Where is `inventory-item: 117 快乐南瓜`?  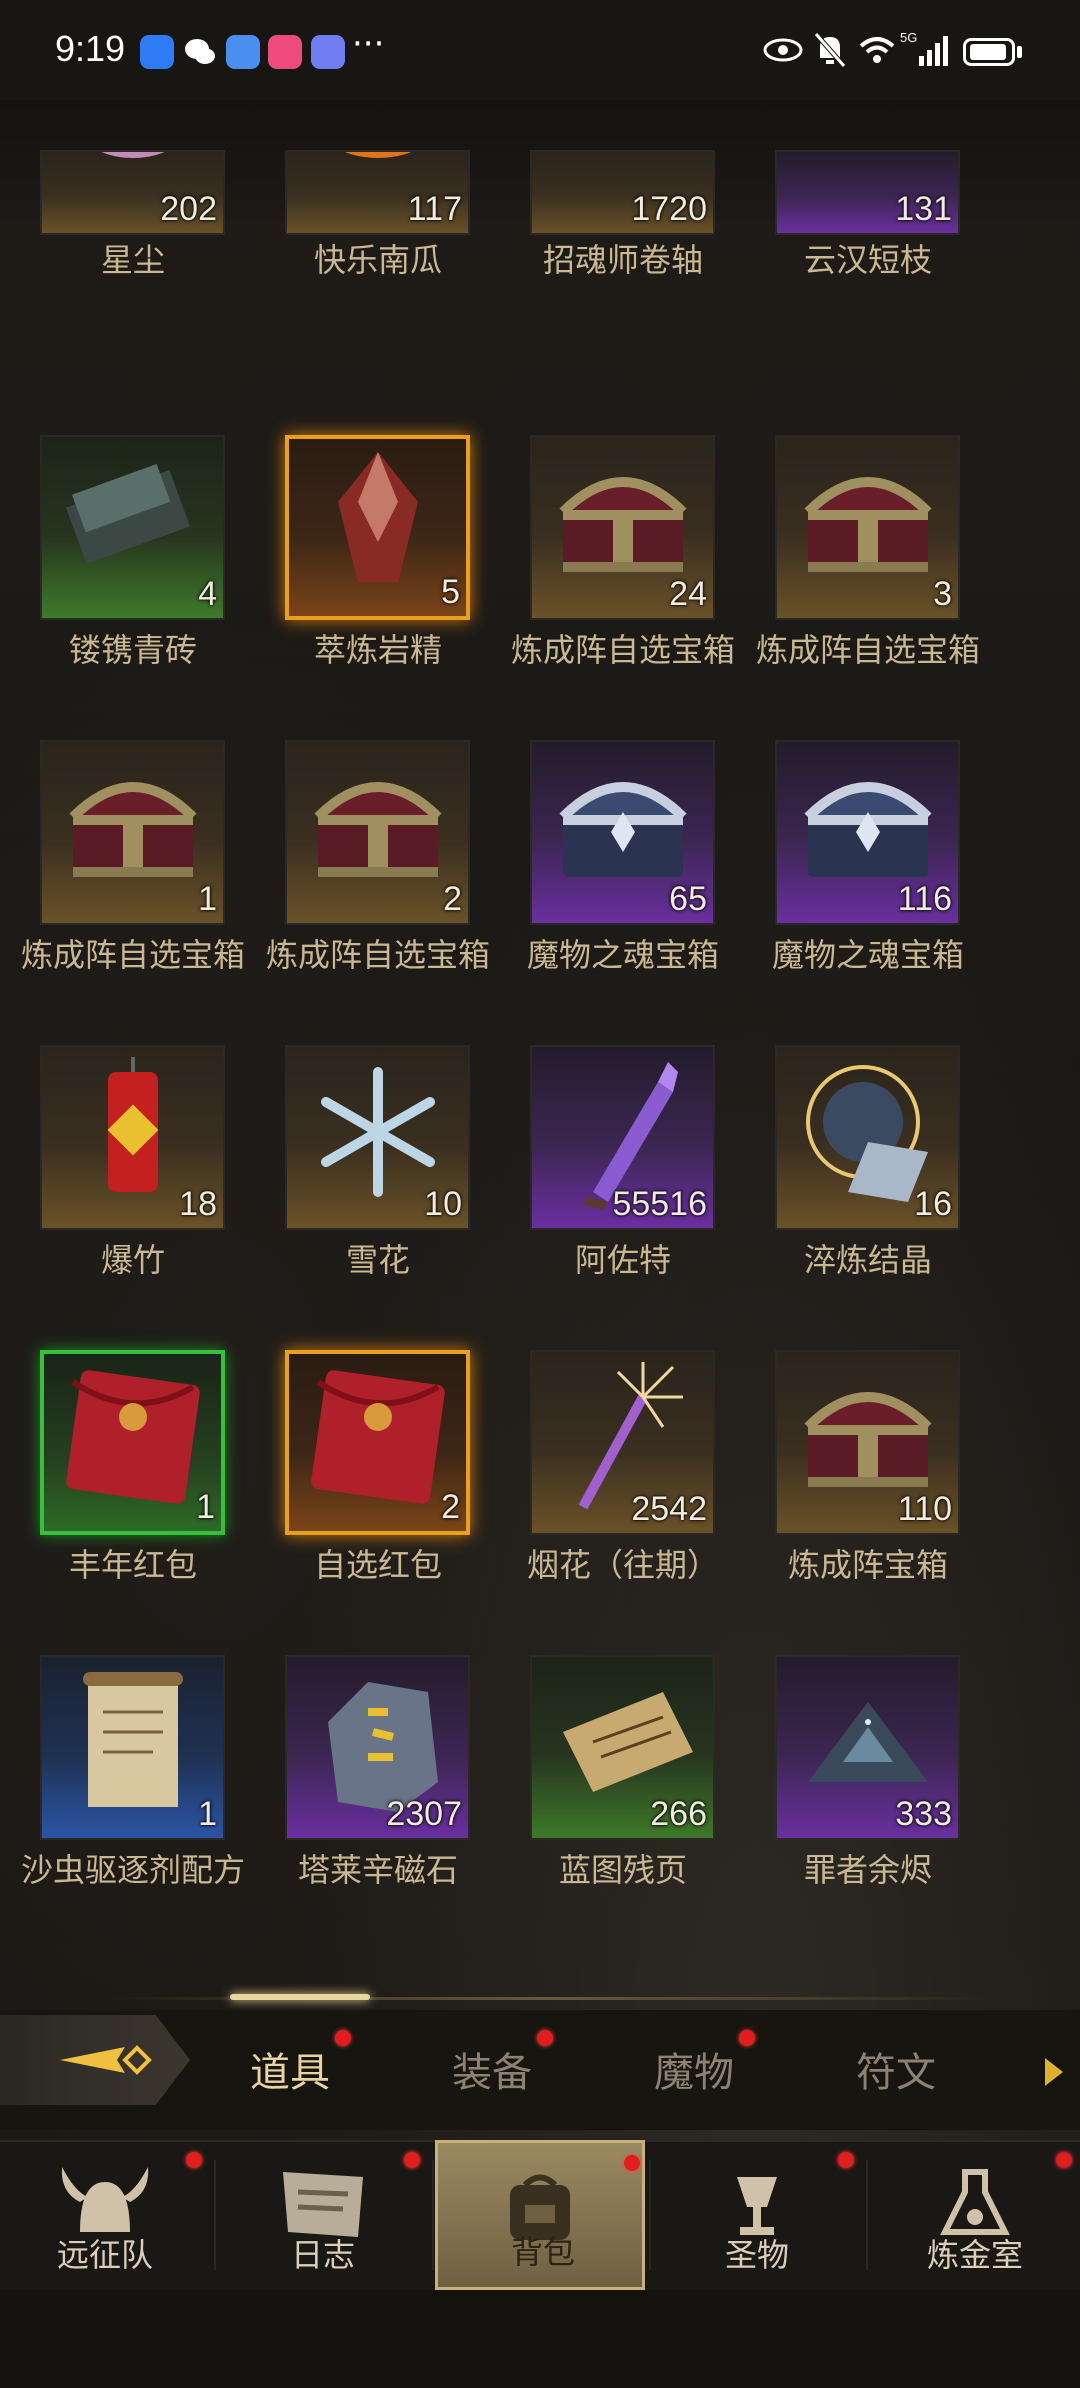 inventory-item: 117 快乐南瓜 is located at coordinates (360, 205).